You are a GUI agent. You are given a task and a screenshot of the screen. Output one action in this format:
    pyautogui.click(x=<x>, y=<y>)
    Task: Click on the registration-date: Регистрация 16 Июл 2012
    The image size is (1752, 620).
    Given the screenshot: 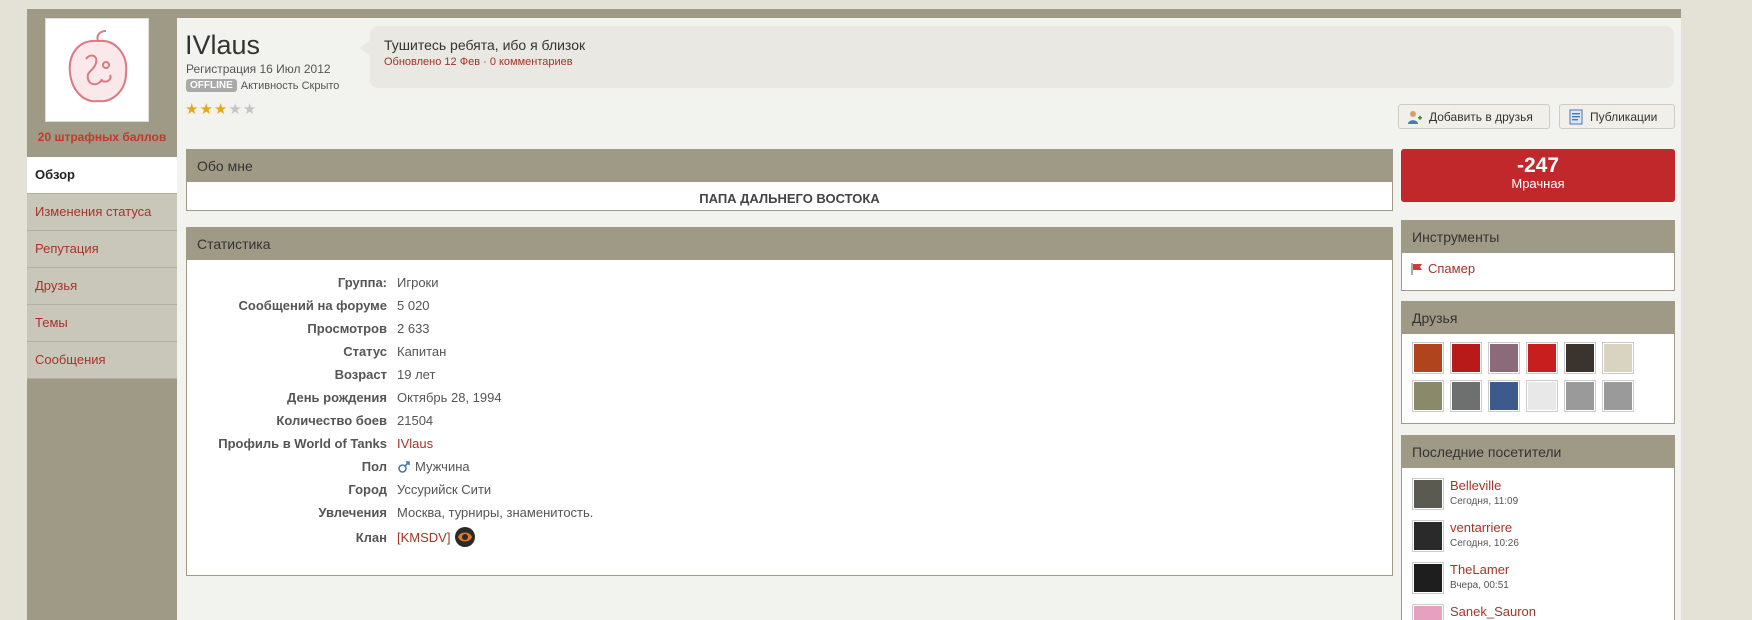 What is the action you would take?
    pyautogui.click(x=258, y=69)
    